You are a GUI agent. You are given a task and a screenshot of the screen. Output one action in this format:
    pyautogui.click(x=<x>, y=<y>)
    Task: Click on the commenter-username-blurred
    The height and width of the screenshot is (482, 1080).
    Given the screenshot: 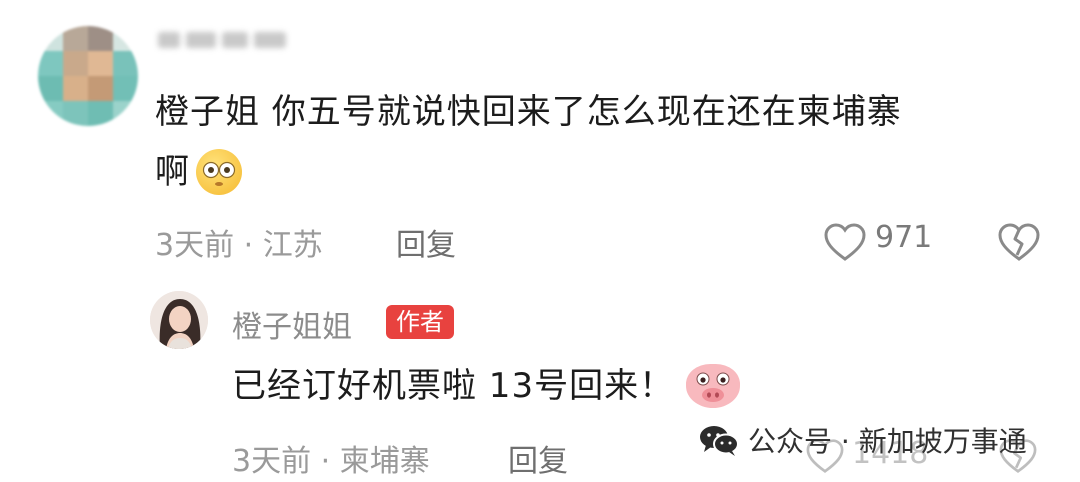 What is the action you would take?
    pyautogui.click(x=225, y=40)
    